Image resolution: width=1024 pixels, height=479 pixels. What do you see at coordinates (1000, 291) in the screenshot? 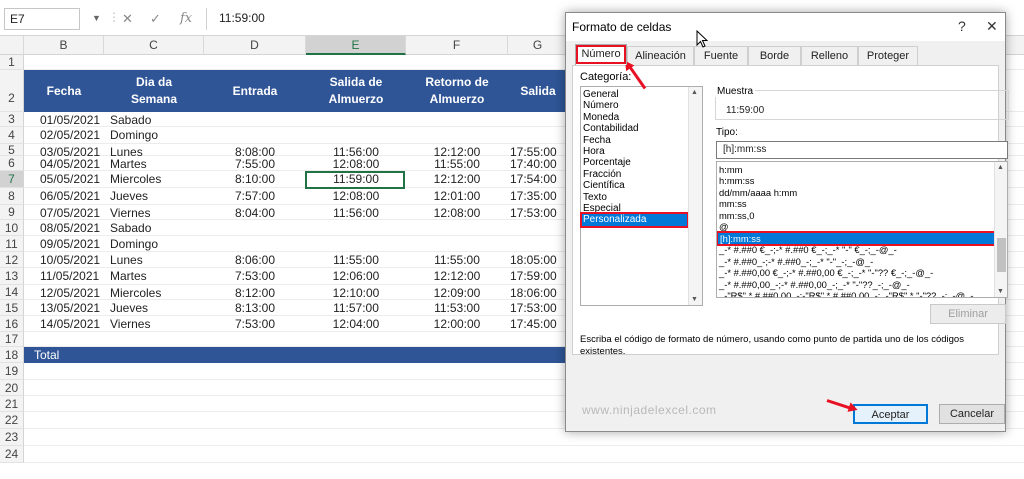
I see `scroll-down-icon: ▼` at bounding box center [1000, 291].